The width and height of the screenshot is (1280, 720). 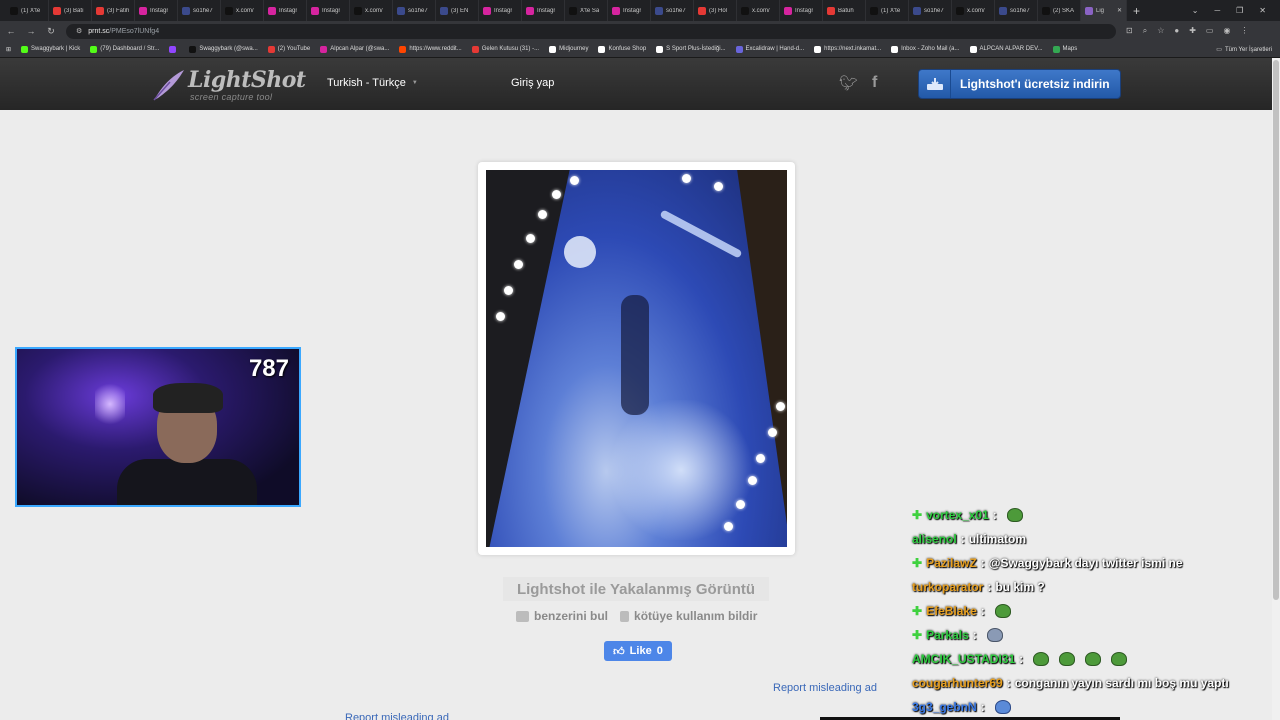 What do you see at coordinates (56, 49) in the screenshot?
I see `bookmark-label: Swaggybark | Kick` at bounding box center [56, 49].